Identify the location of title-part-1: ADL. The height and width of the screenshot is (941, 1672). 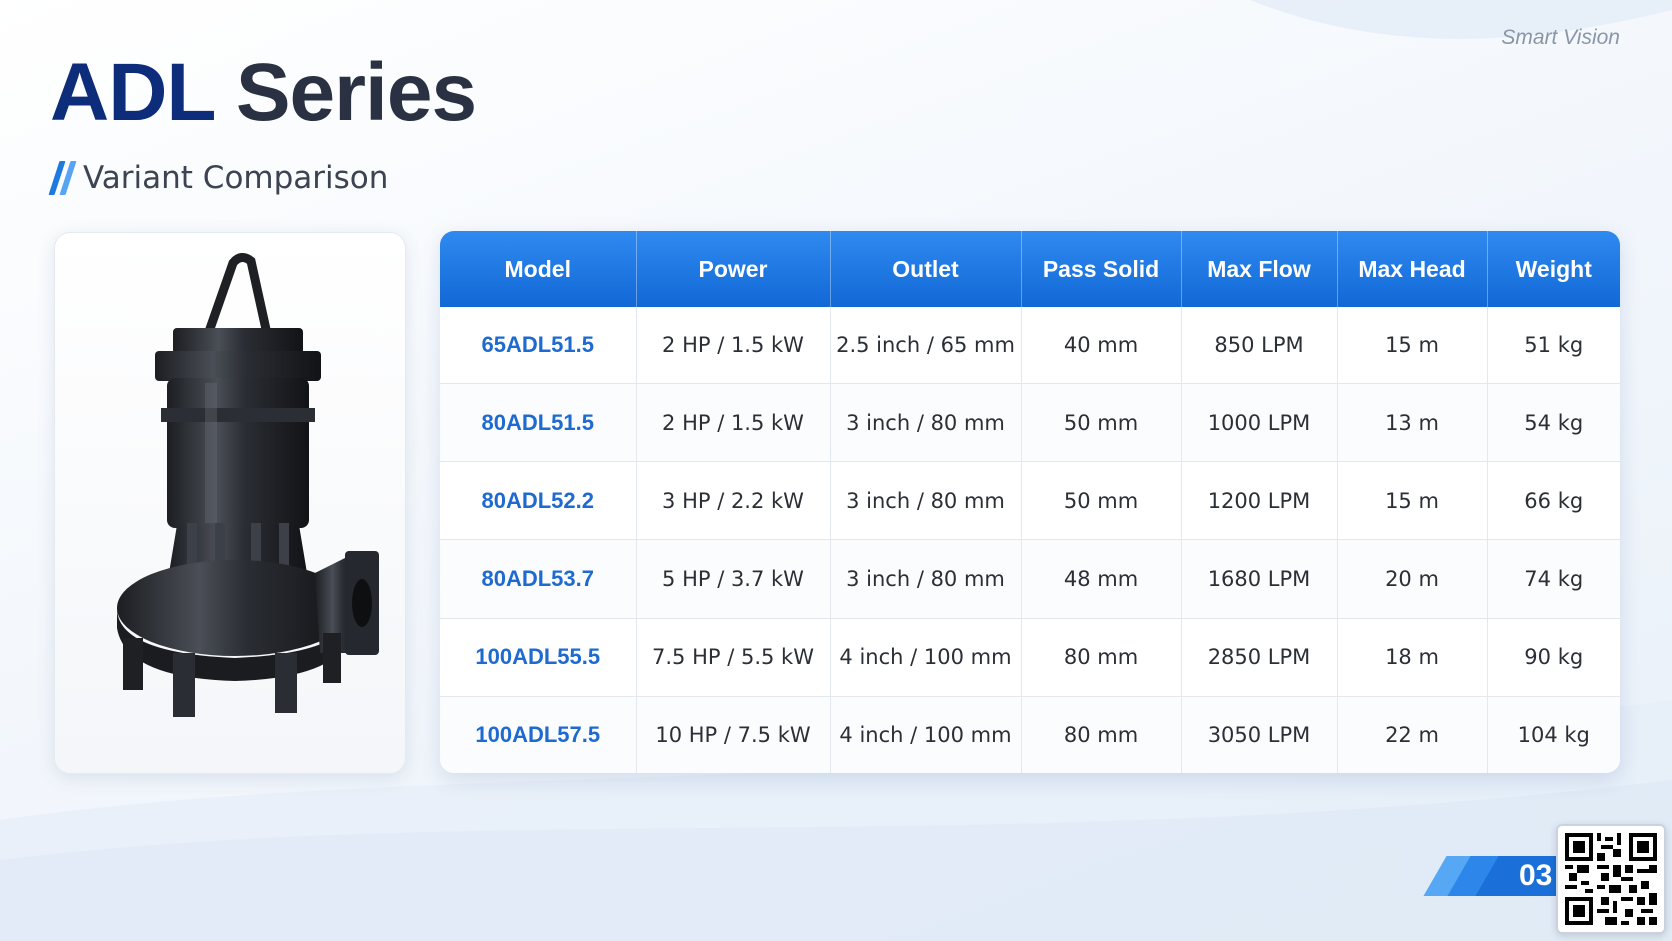
(132, 92).